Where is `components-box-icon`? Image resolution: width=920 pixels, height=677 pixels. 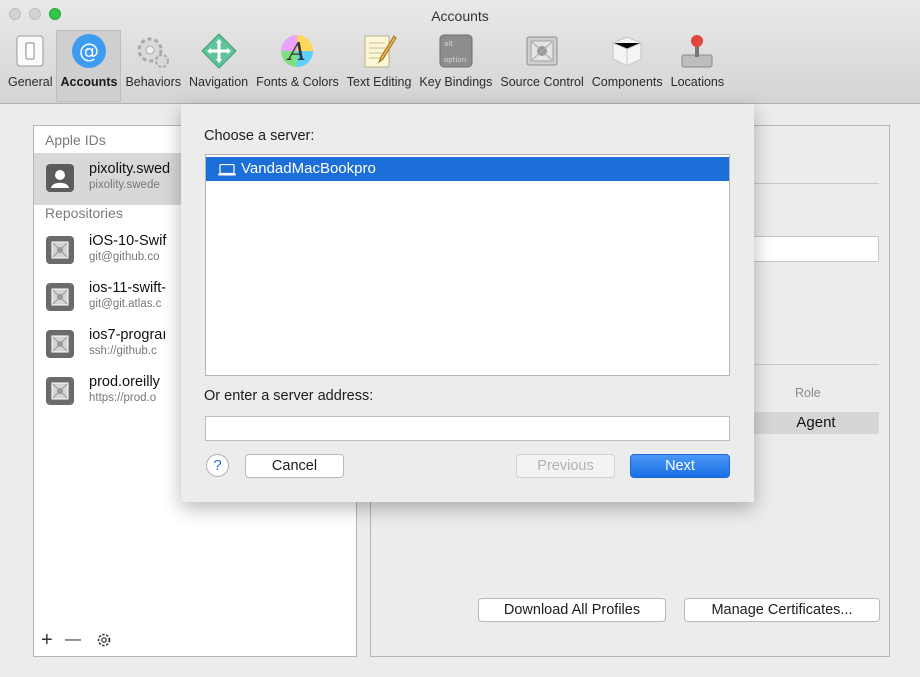
components-box-icon is located at coordinates (627, 51).